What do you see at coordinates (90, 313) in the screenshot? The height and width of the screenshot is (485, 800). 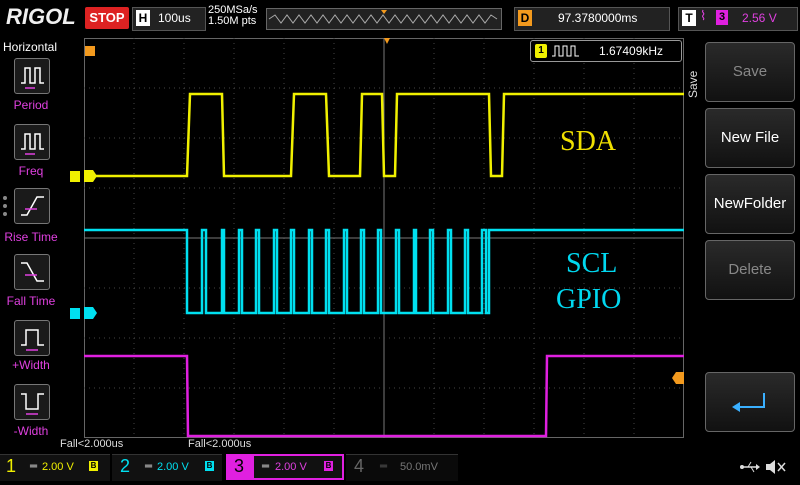 I see `ch2-ground-marker` at bounding box center [90, 313].